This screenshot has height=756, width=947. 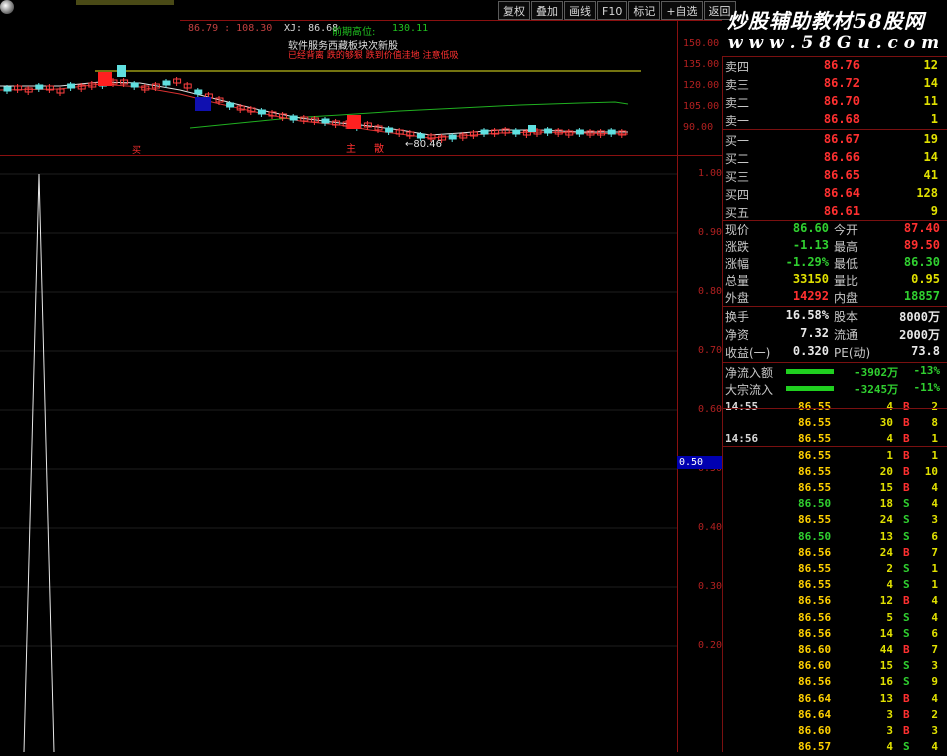 What do you see at coordinates (580, 10) in the screenshot?
I see `draw-line-button: 画线` at bounding box center [580, 10].